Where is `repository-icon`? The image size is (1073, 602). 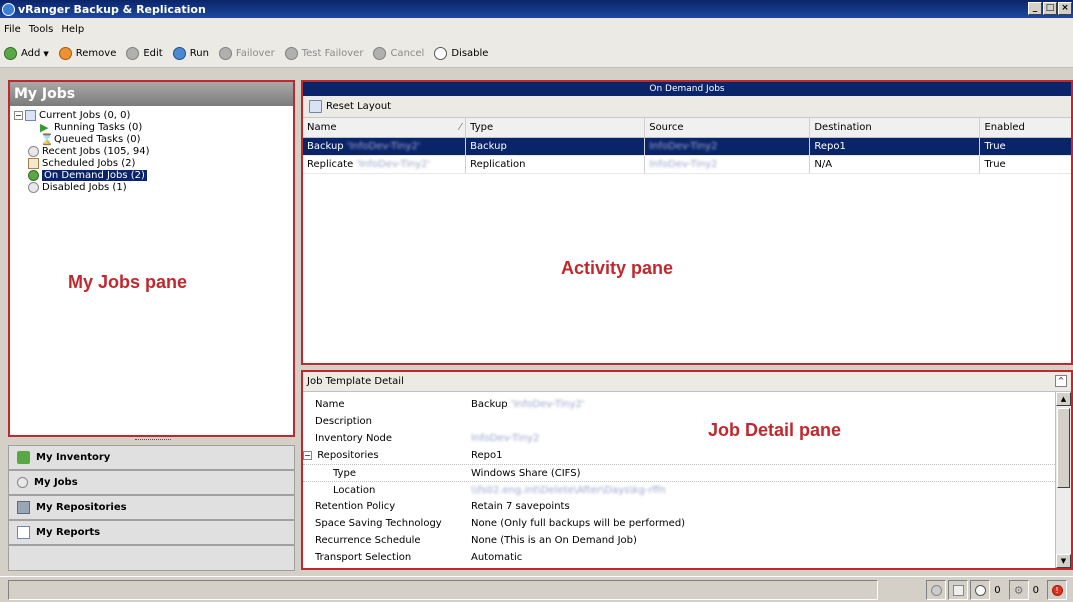
repository-icon is located at coordinates (23, 507).